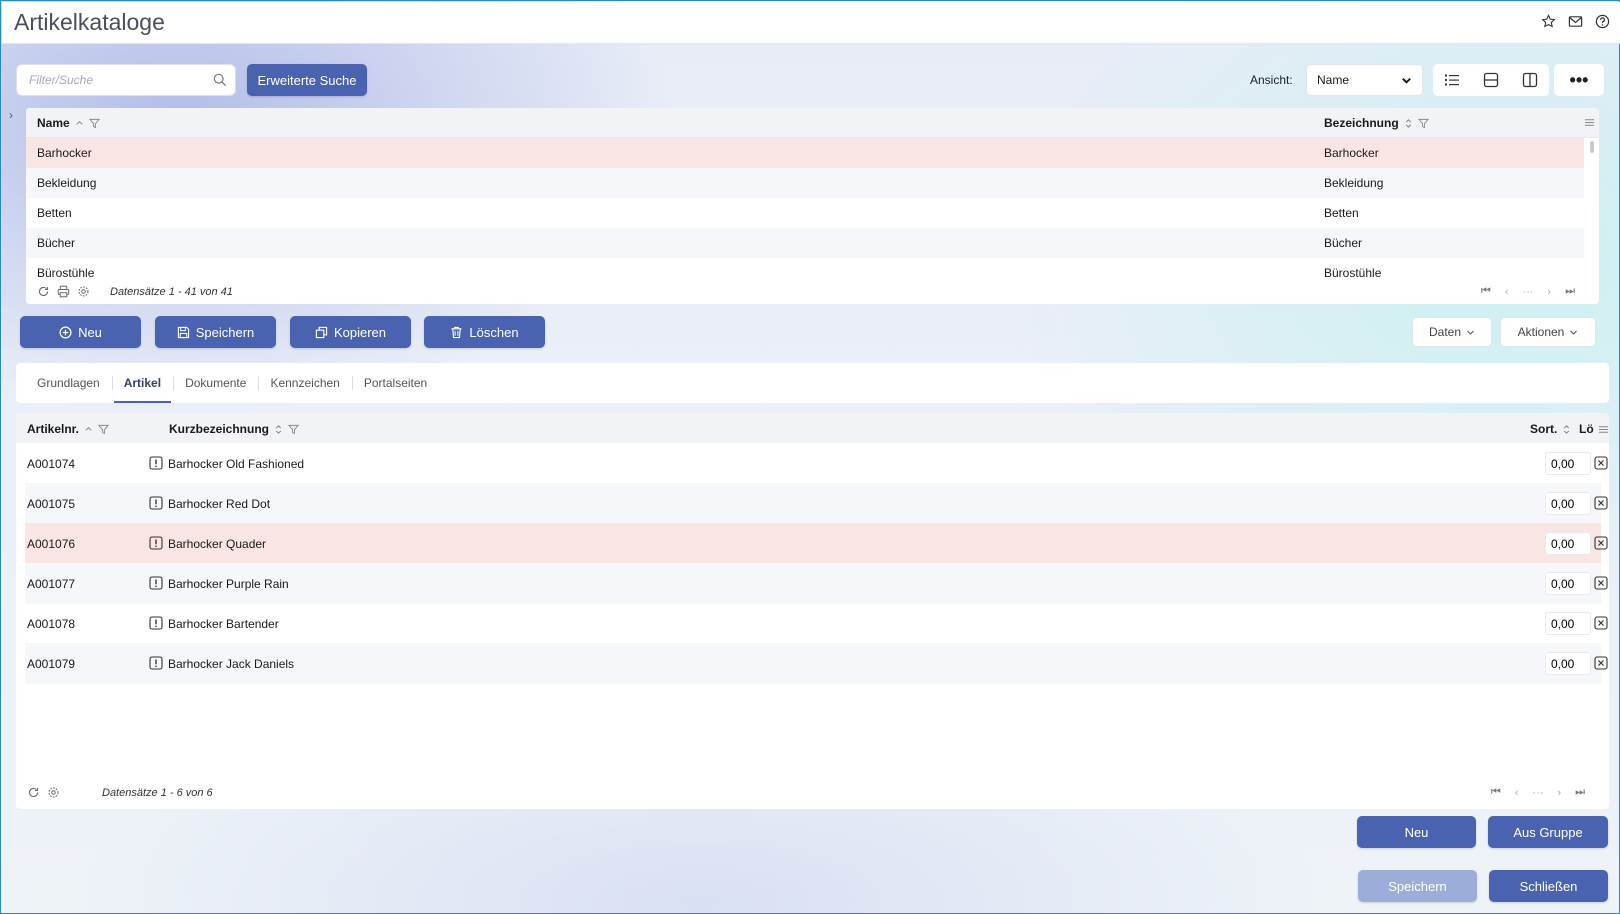  I want to click on table-row: A001075 Barhocker Red Dot, so click(816, 503).